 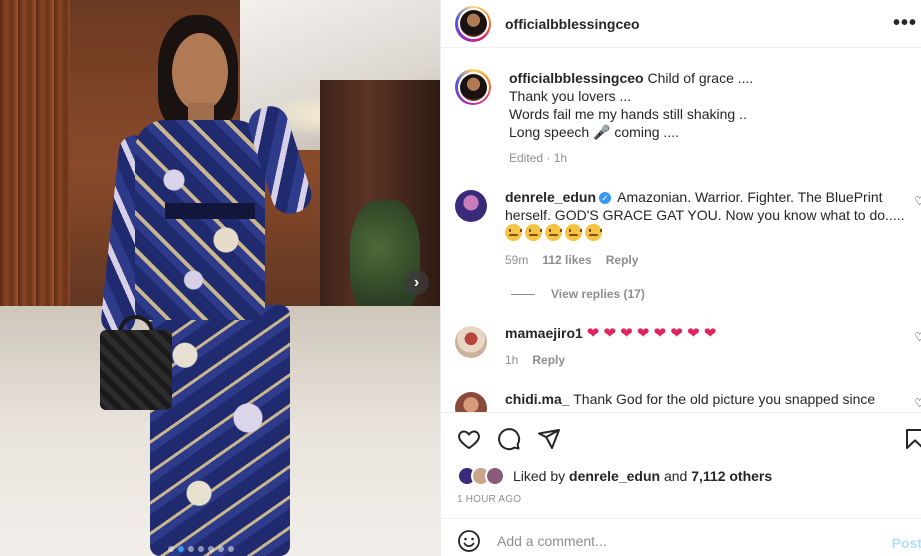 I want to click on caption-text-line: Words fail me my hands still shaking .., so click(x=628, y=114).